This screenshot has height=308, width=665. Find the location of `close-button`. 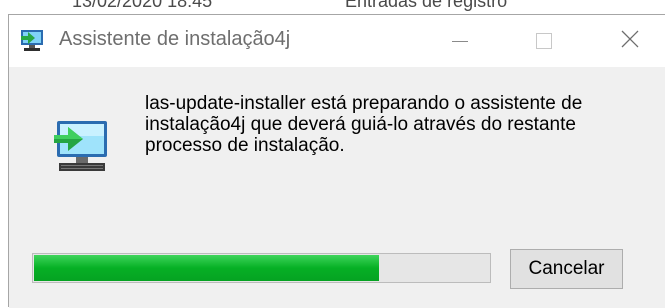

close-button is located at coordinates (630, 41).